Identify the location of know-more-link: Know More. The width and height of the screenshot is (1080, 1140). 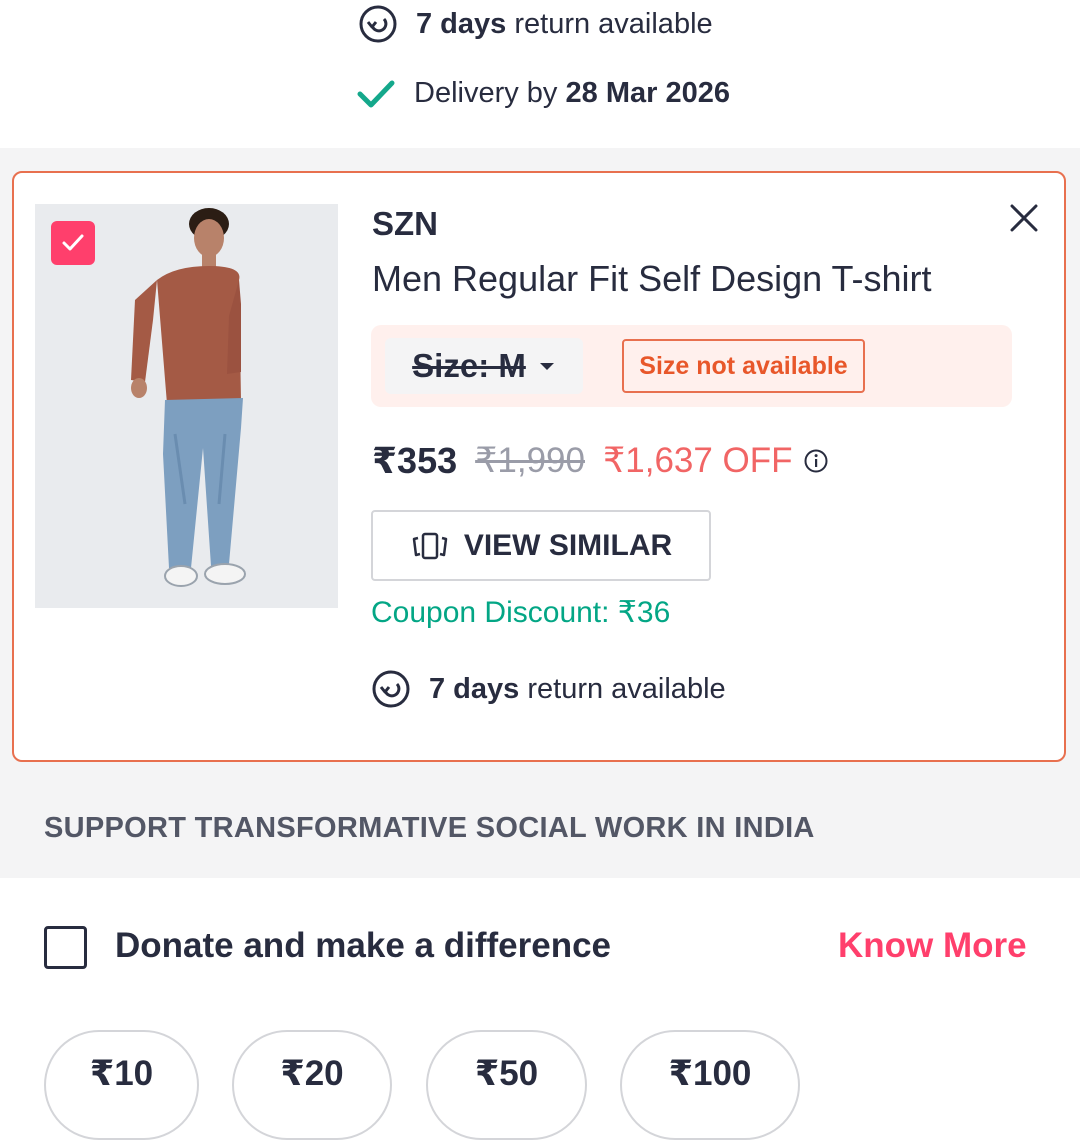
(932, 946).